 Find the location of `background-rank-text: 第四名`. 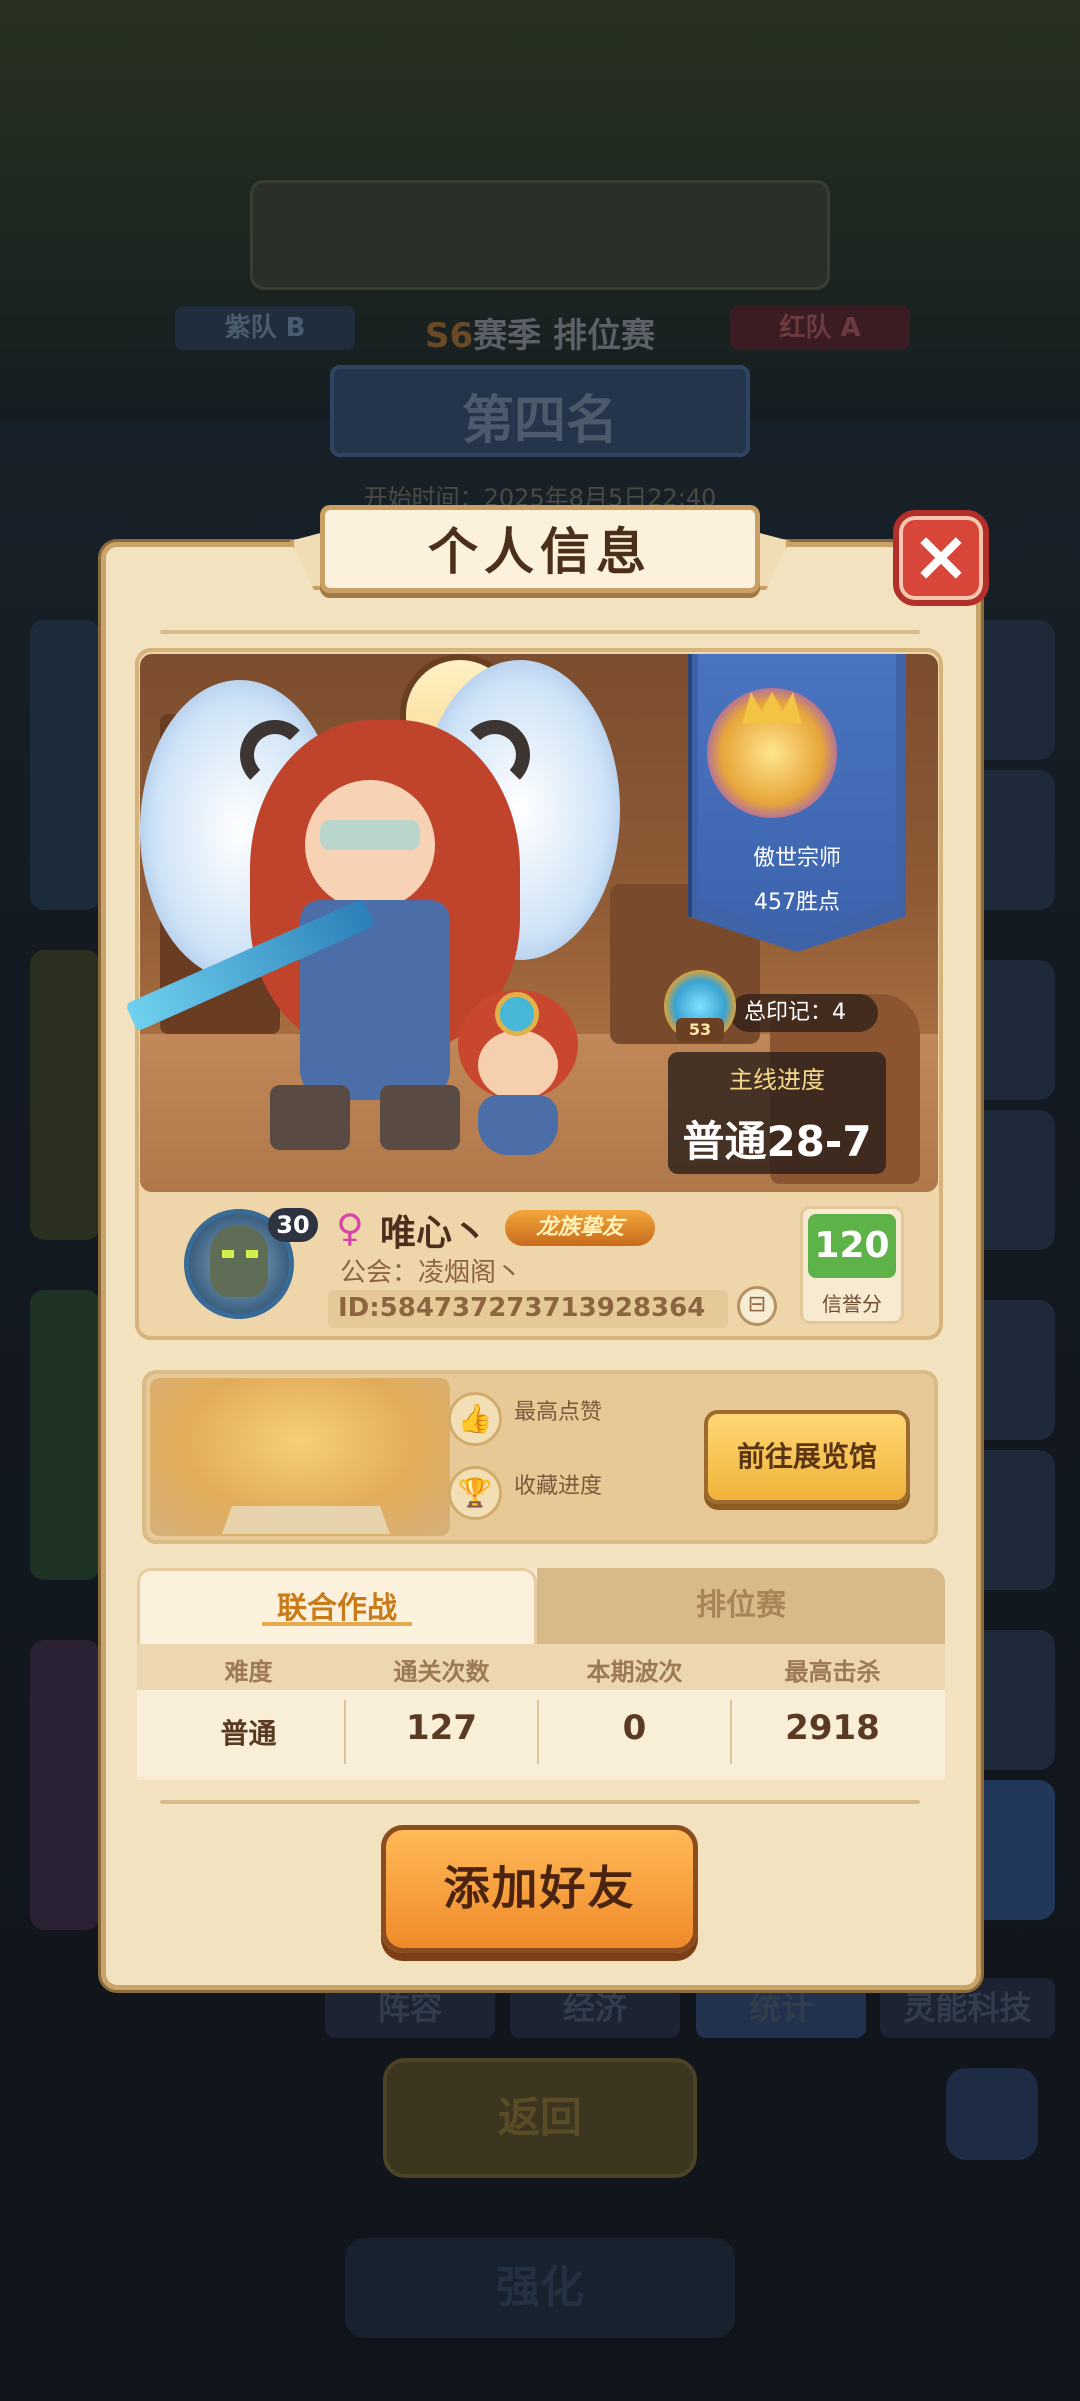

background-rank-text: 第四名 is located at coordinates (539, 421).